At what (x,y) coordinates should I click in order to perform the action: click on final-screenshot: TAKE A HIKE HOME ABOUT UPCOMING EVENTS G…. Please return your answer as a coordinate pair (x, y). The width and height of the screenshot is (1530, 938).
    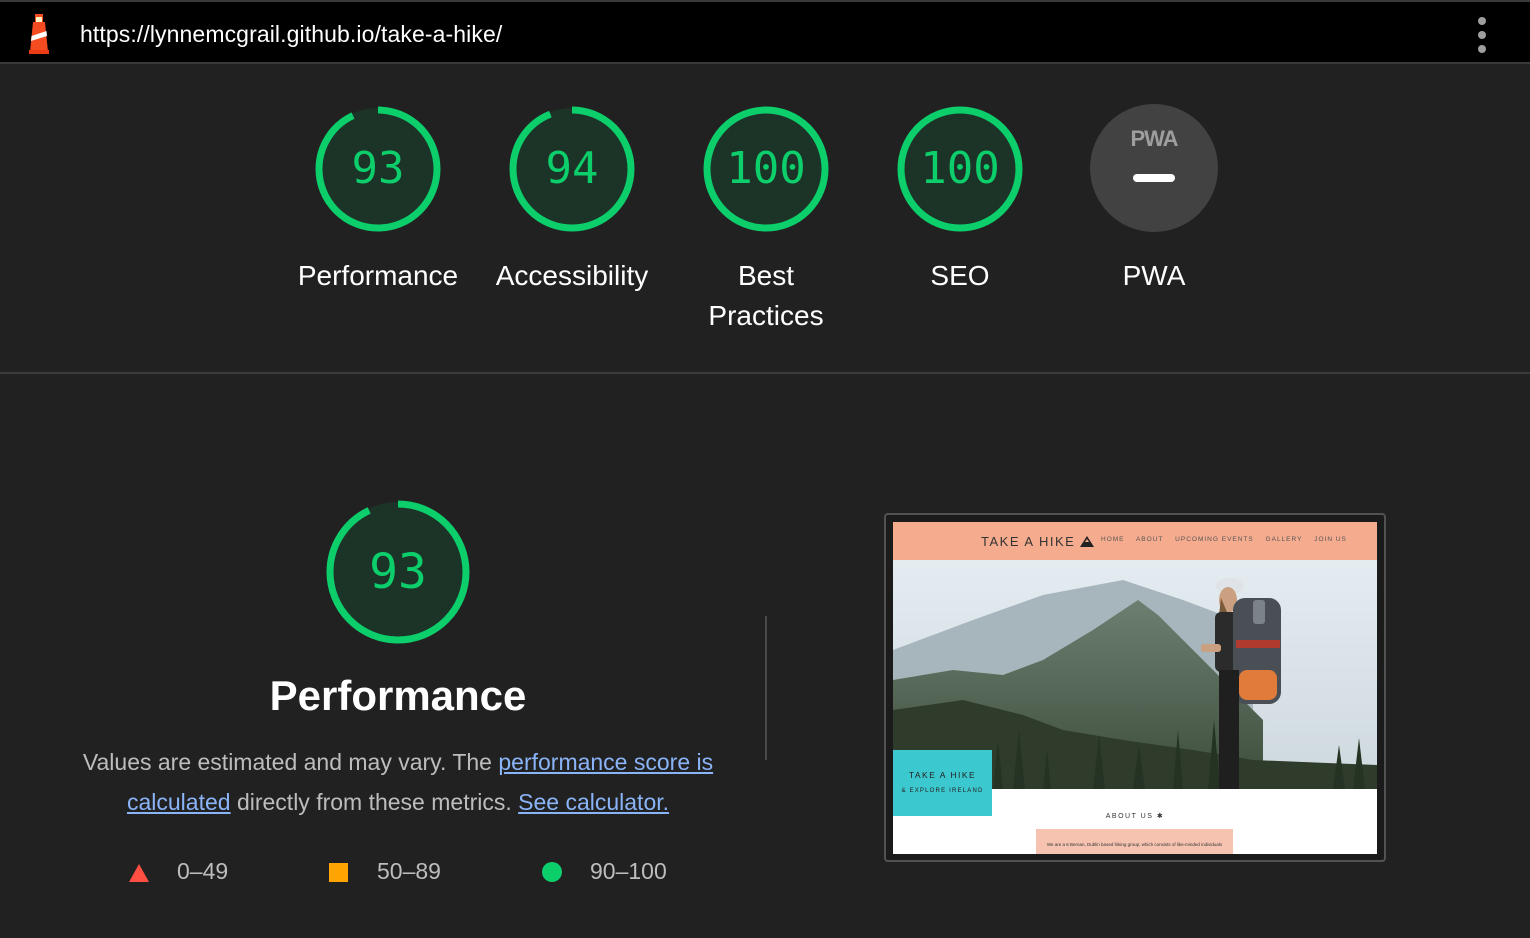
    Looking at the image, I should click on (1135, 688).